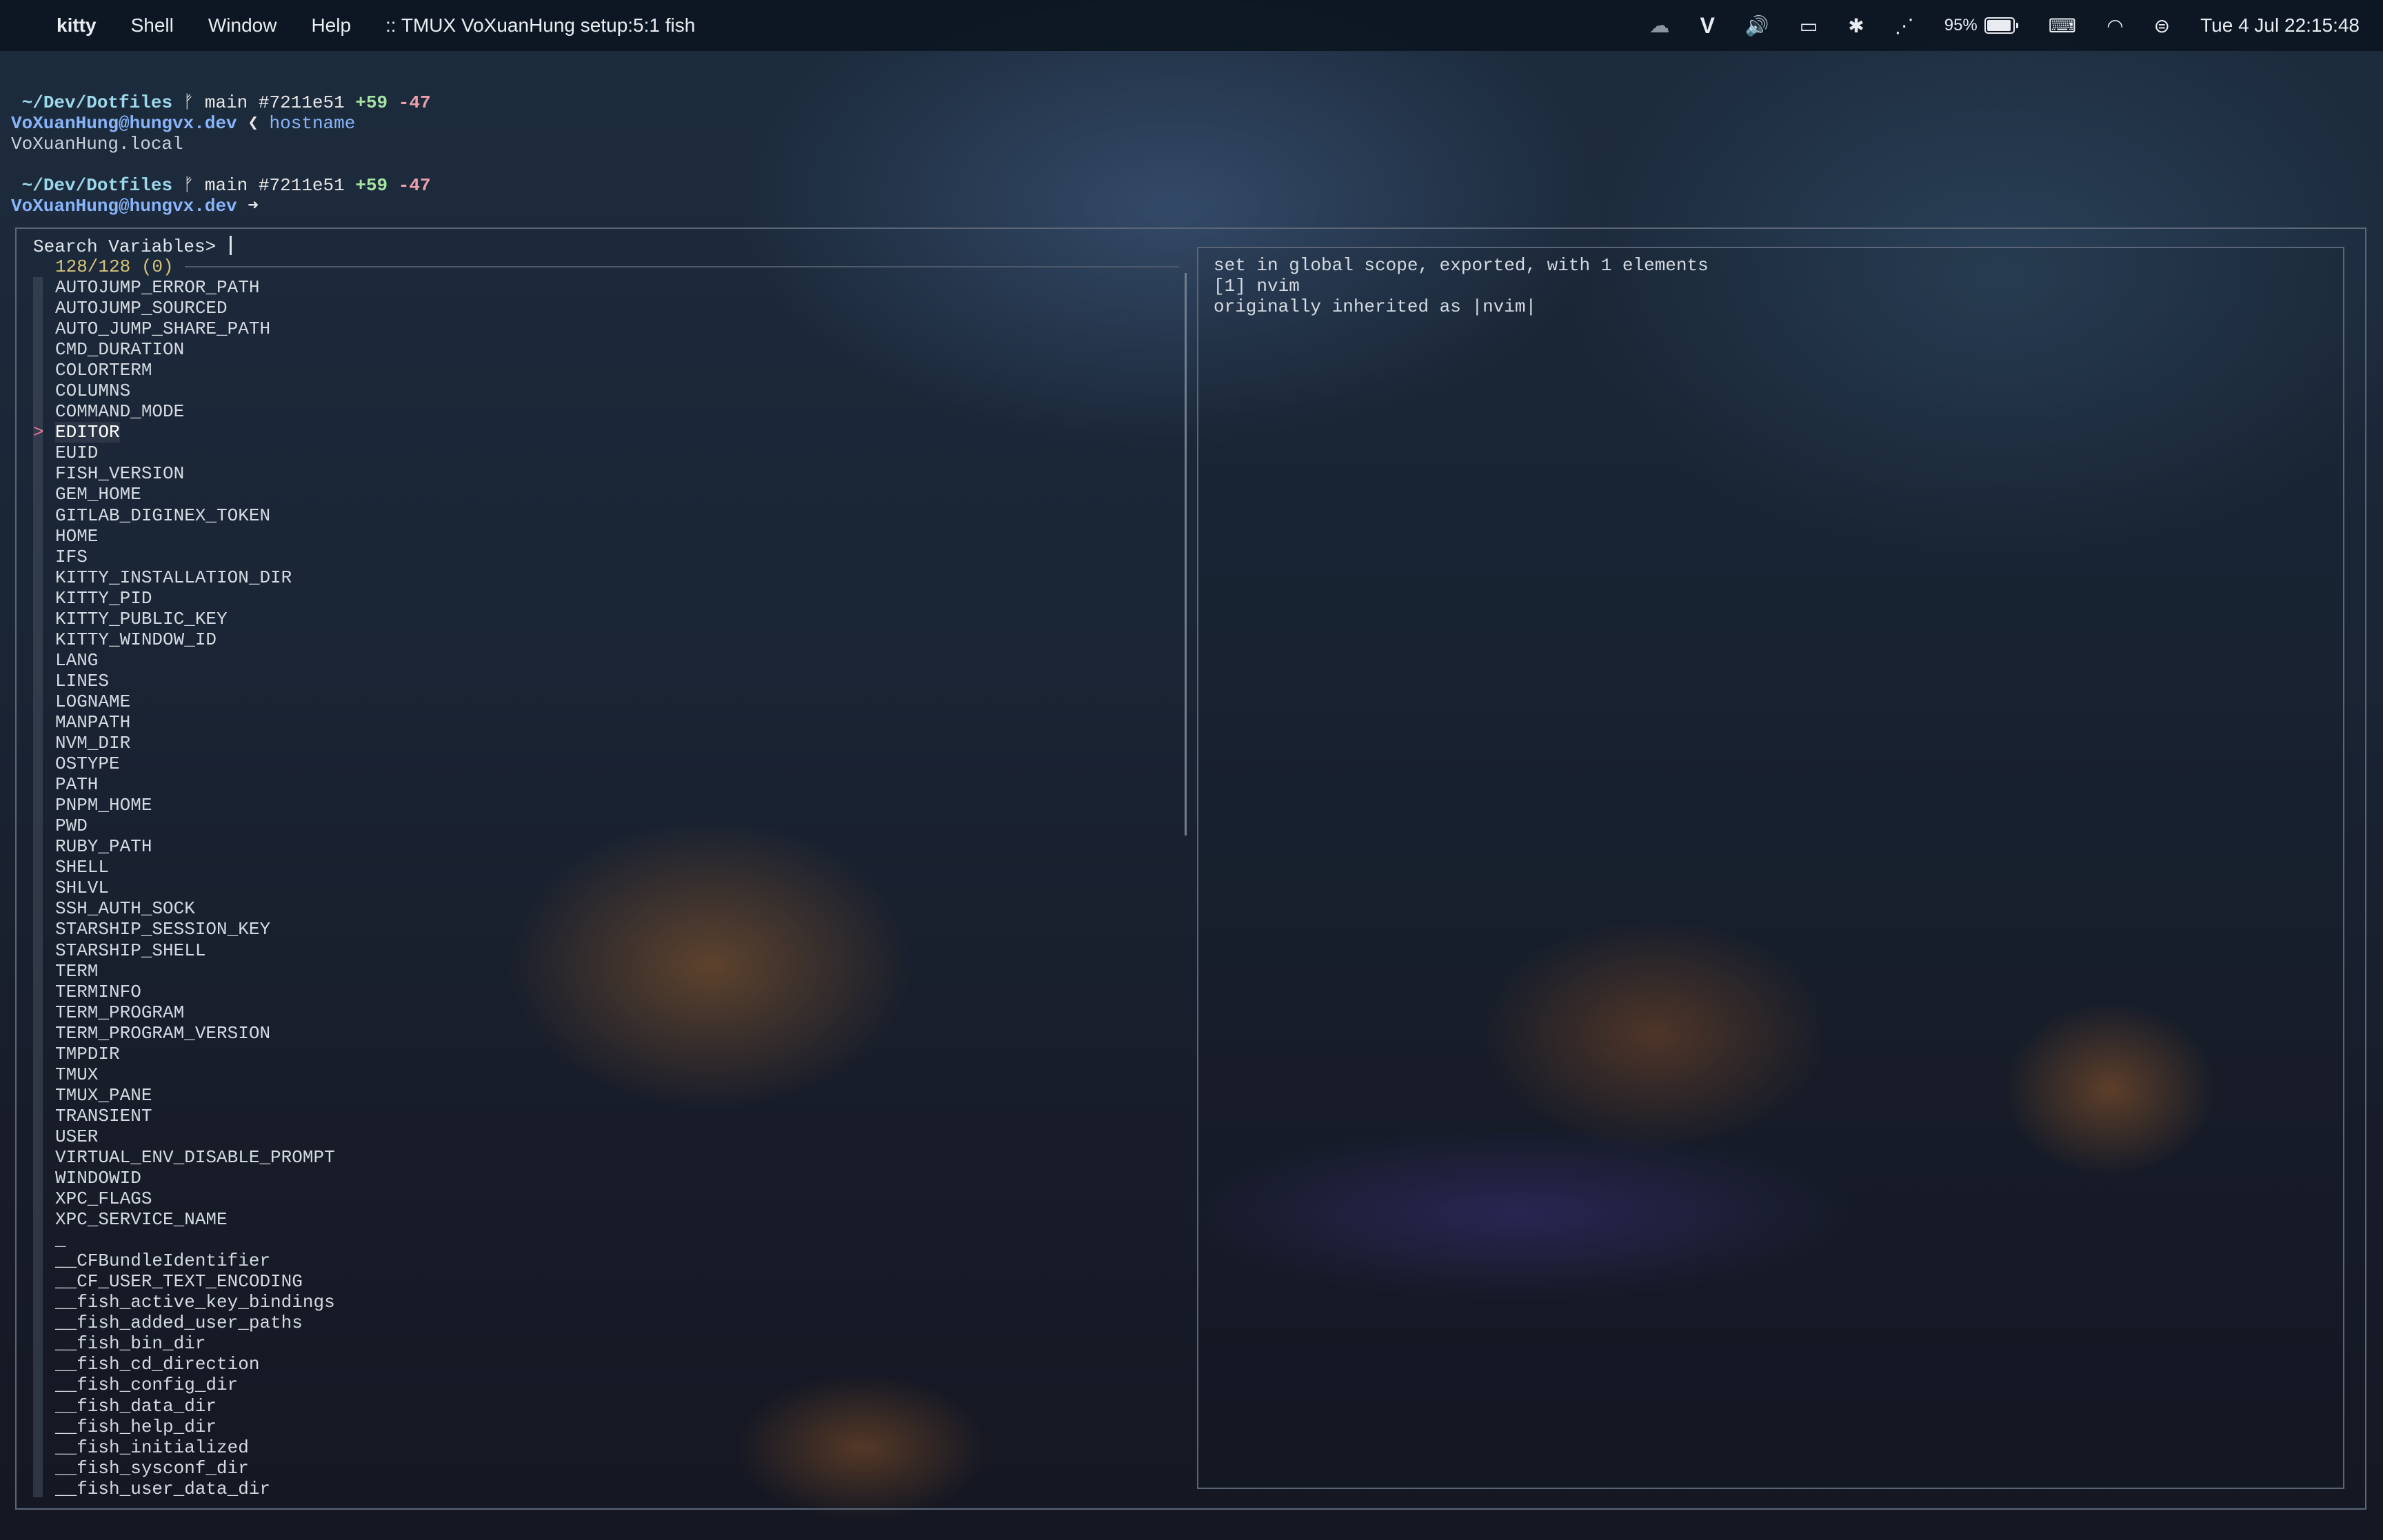  Describe the element at coordinates (77, 26) in the screenshot. I see `app-menu-kitty: kitty` at that location.